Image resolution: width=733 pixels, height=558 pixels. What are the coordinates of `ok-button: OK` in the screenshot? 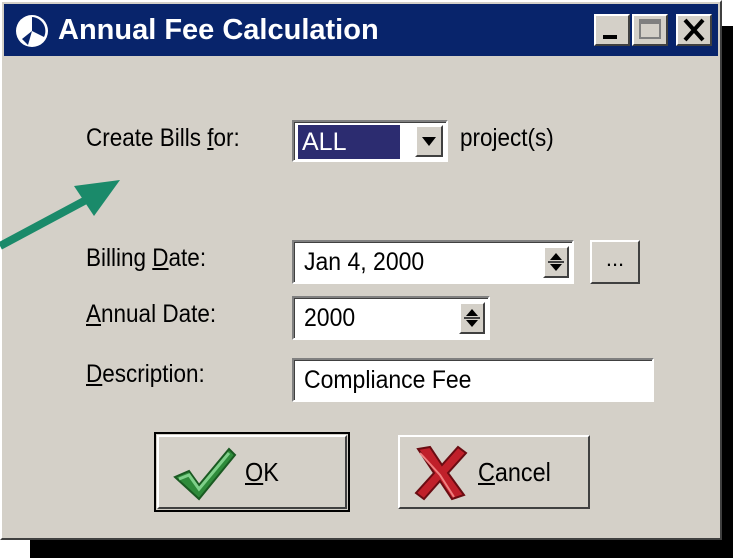 It's located at (252, 472).